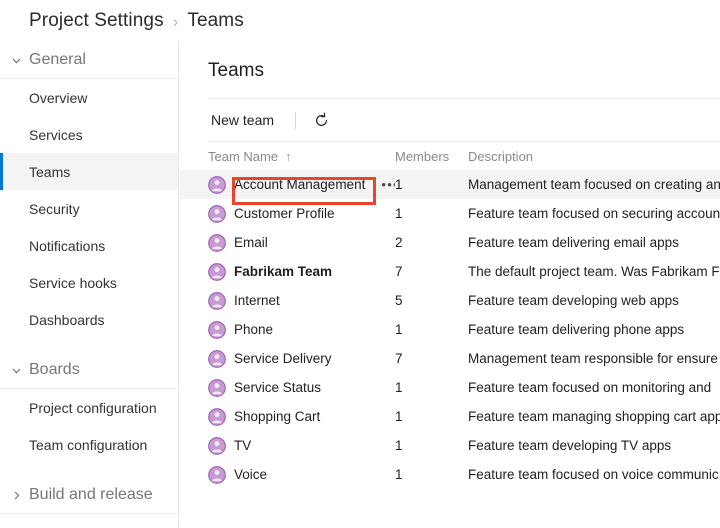  I want to click on breadcrumb-item-project-settings: Project Settings, so click(96, 21).